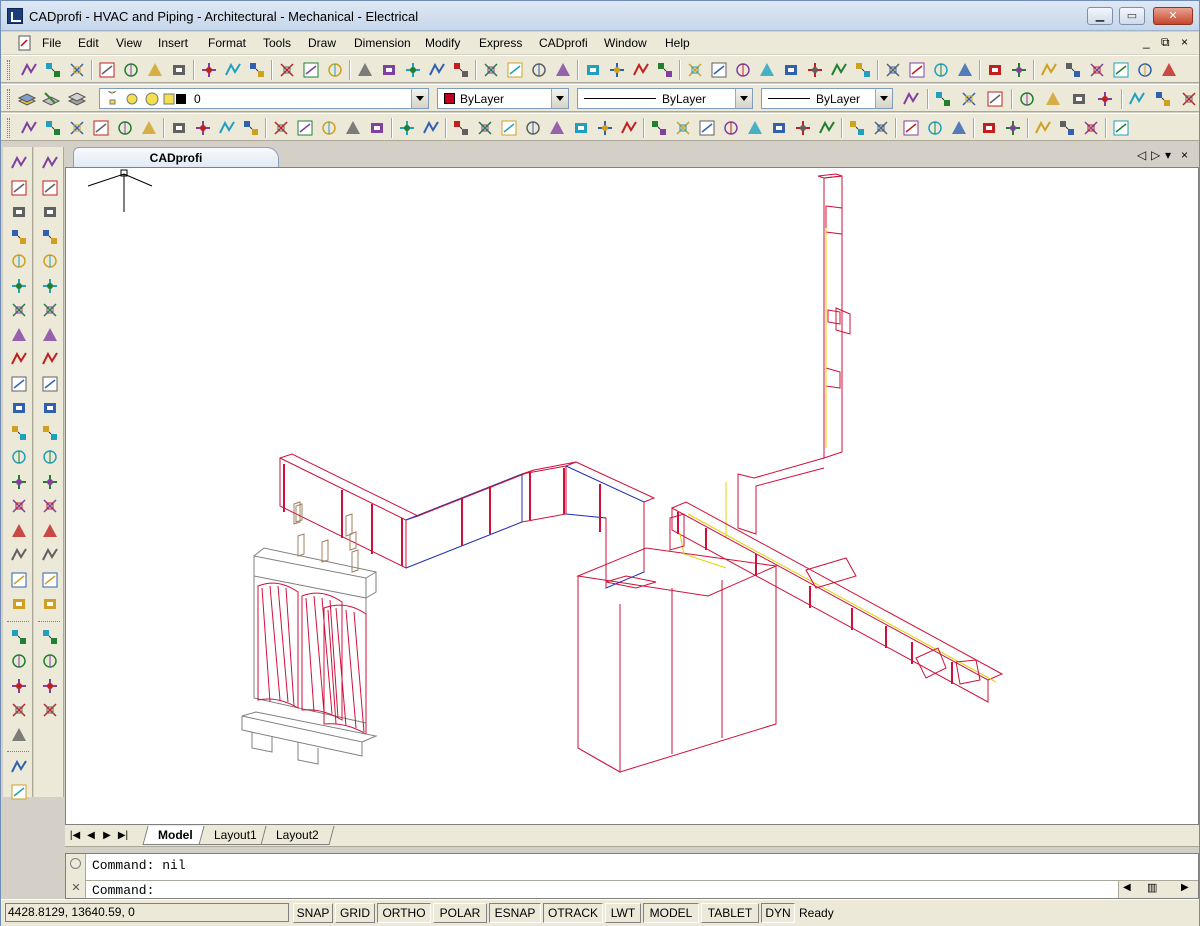 This screenshot has width=1200, height=926. I want to click on modify-tool-9-icon, so click(50, 359).